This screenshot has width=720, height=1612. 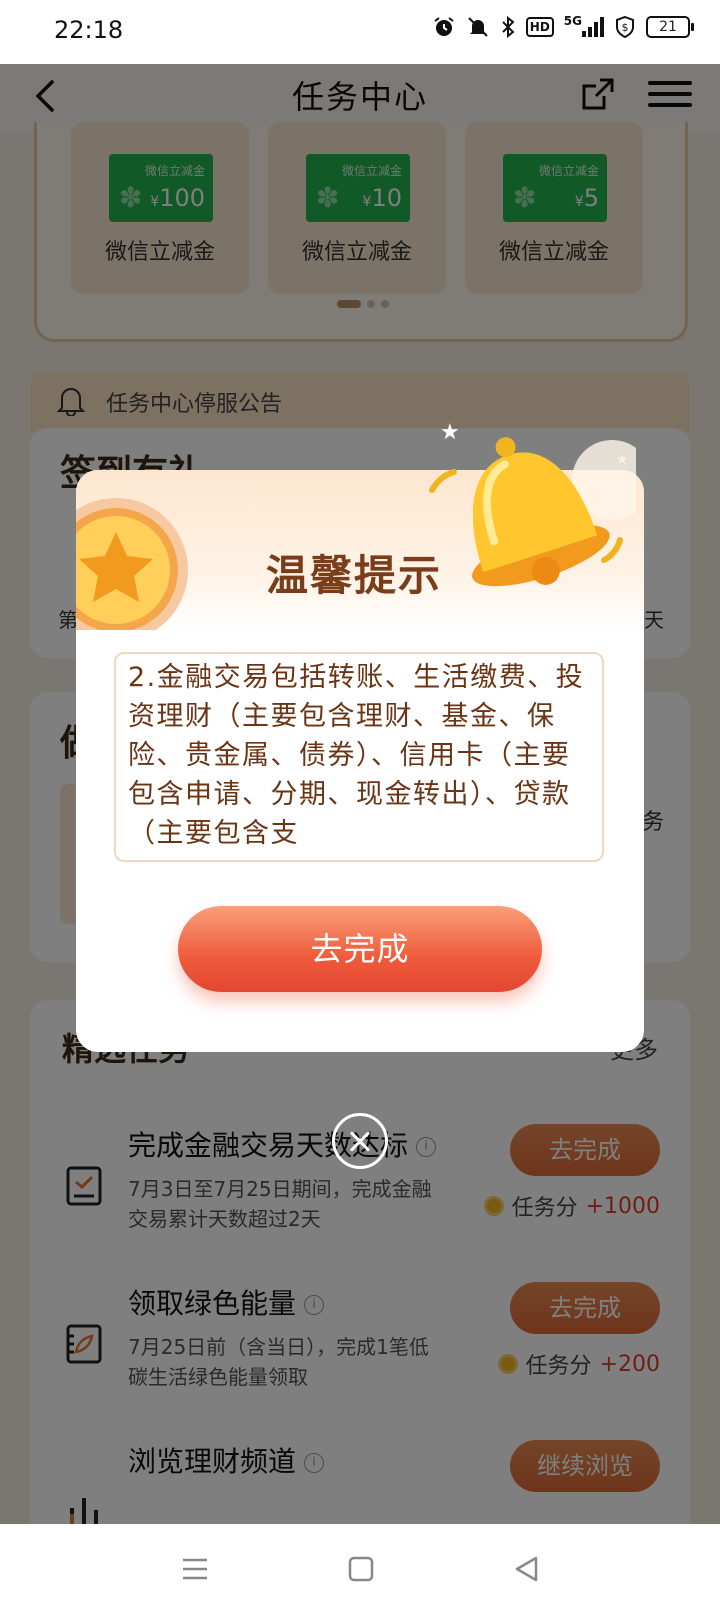 What do you see at coordinates (584, 27) in the screenshot?
I see `signal-icon: 5G` at bounding box center [584, 27].